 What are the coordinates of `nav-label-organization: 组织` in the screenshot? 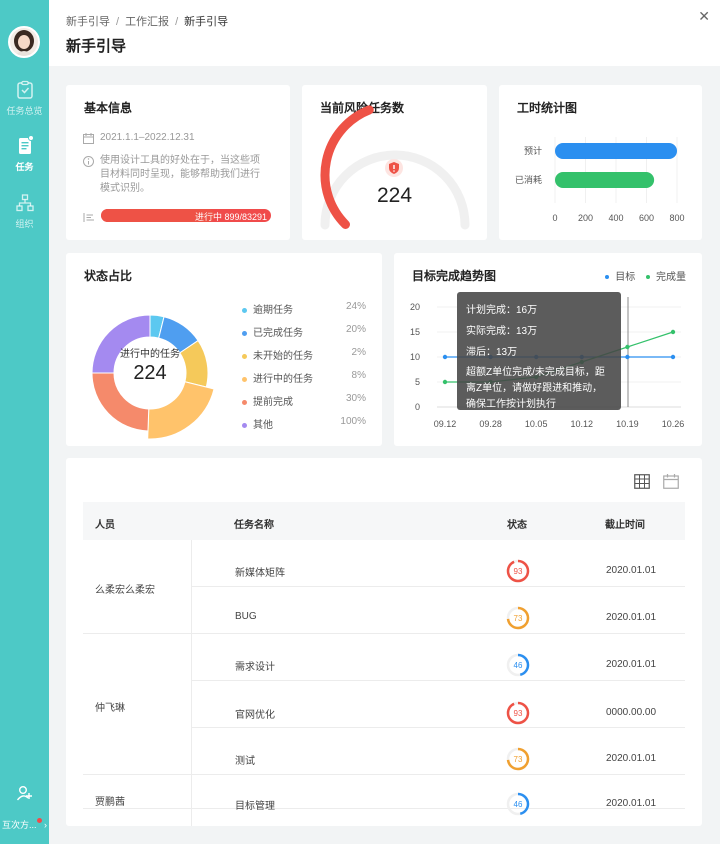 It's located at (24, 224).